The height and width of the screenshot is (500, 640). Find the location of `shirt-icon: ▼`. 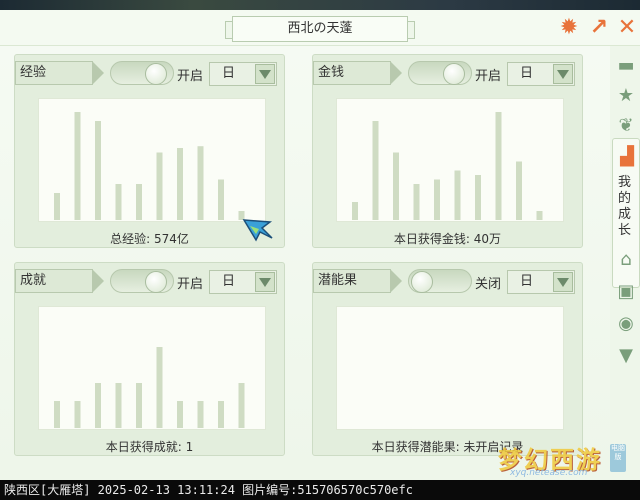

shirt-icon: ▼ is located at coordinates (626, 356).